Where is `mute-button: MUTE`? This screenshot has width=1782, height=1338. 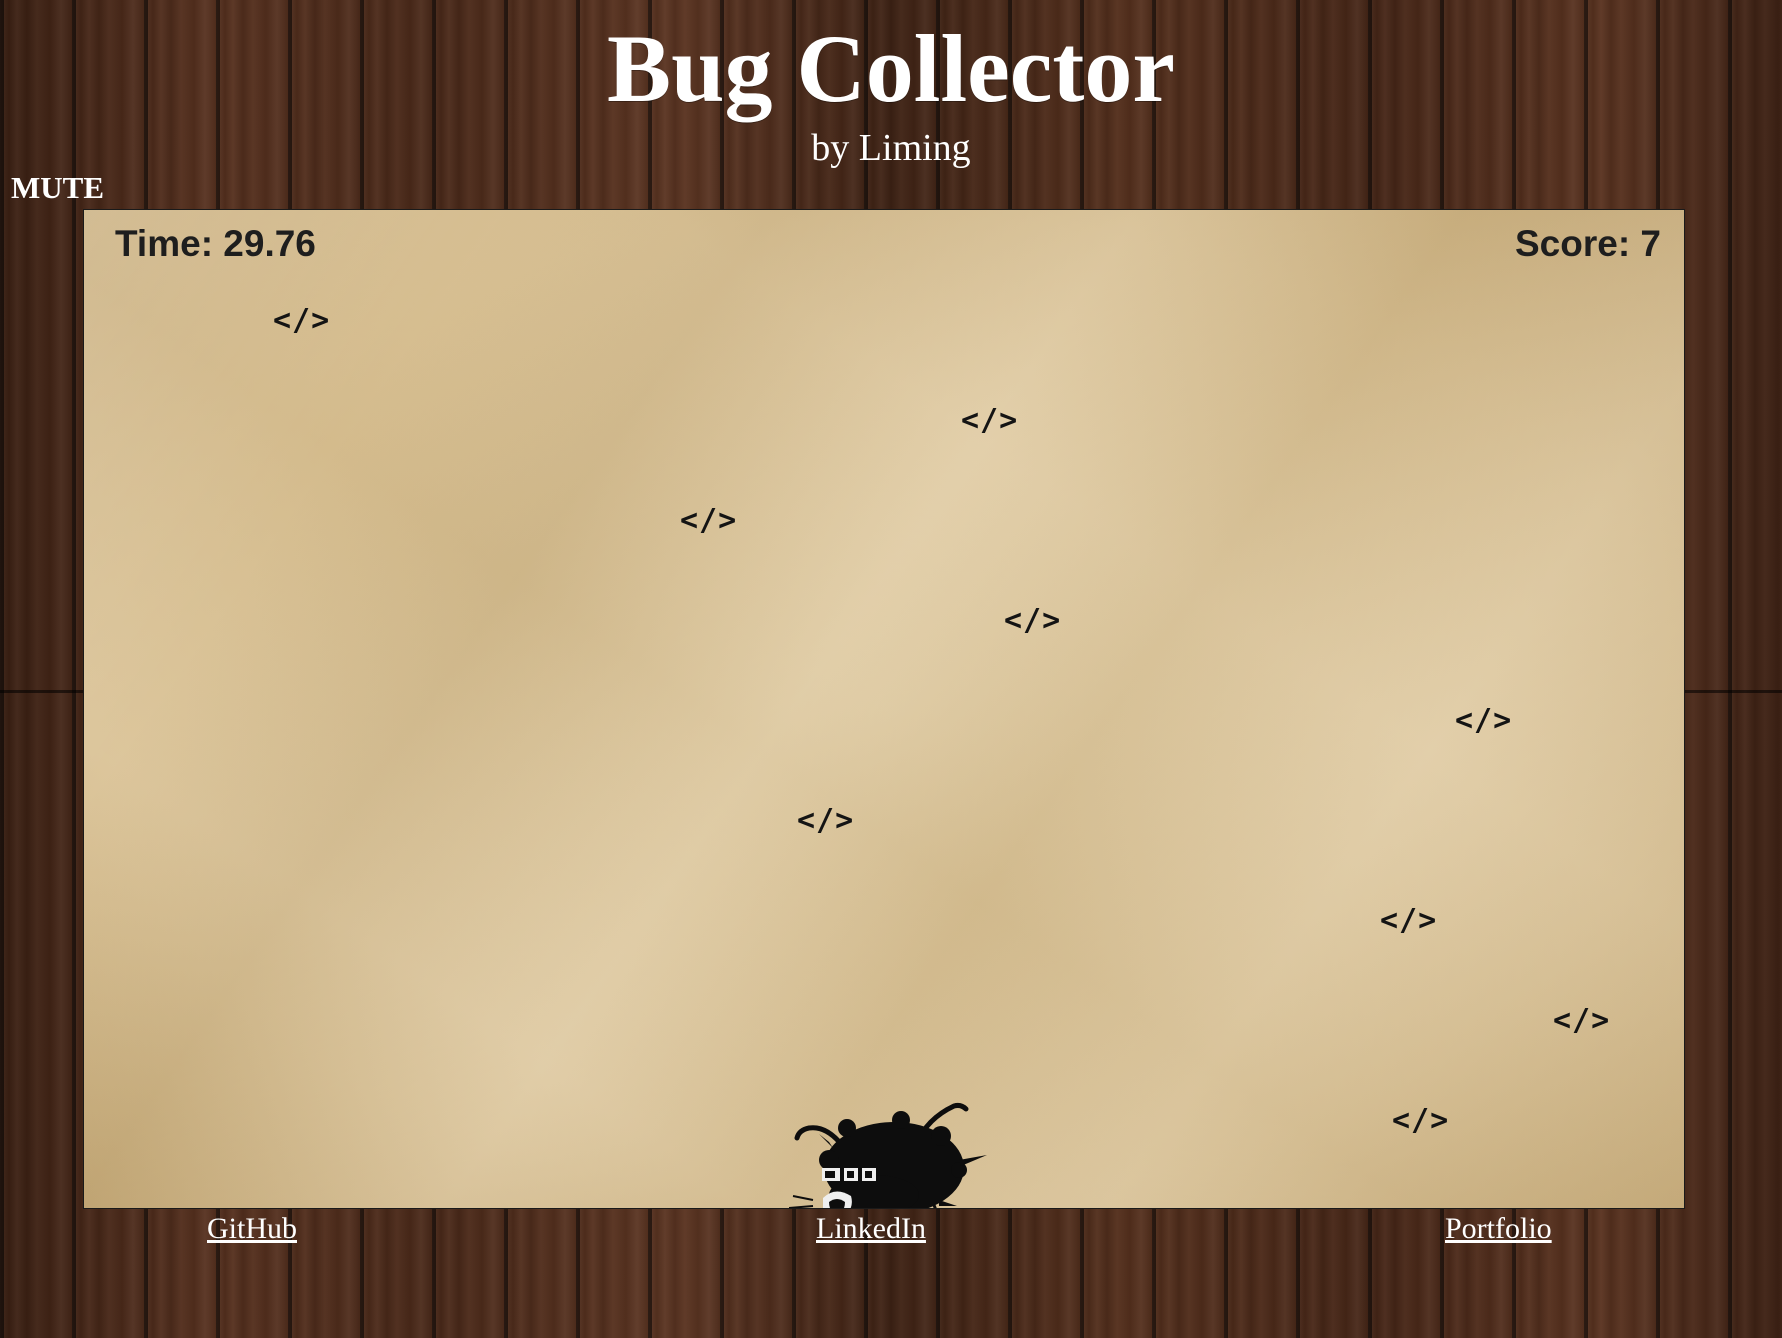 mute-button: MUTE is located at coordinates (57, 188).